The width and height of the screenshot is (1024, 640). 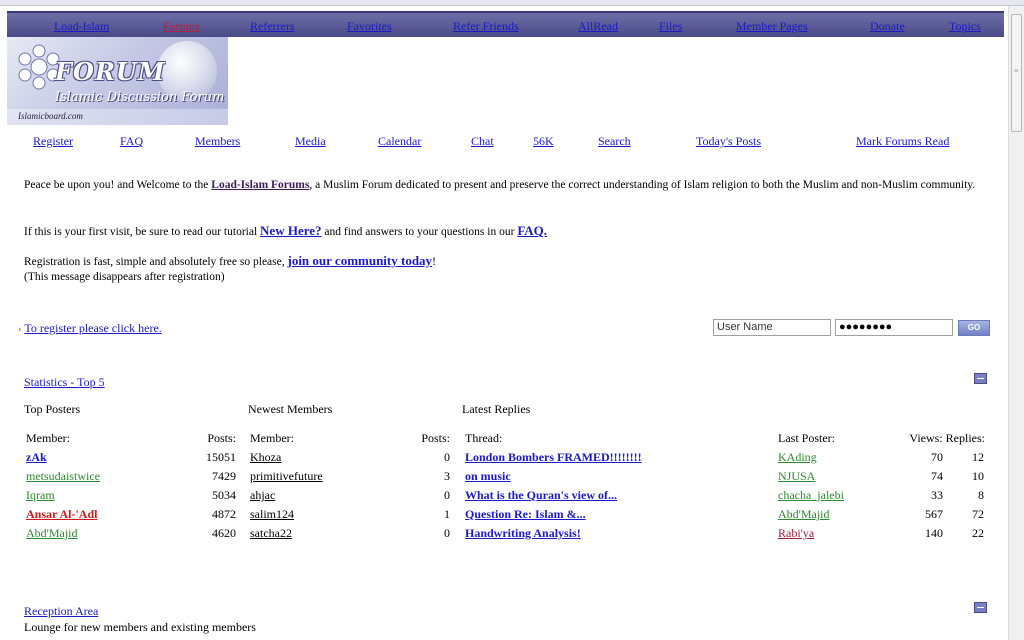 I want to click on top-poster-name: zAk, so click(x=36, y=457).